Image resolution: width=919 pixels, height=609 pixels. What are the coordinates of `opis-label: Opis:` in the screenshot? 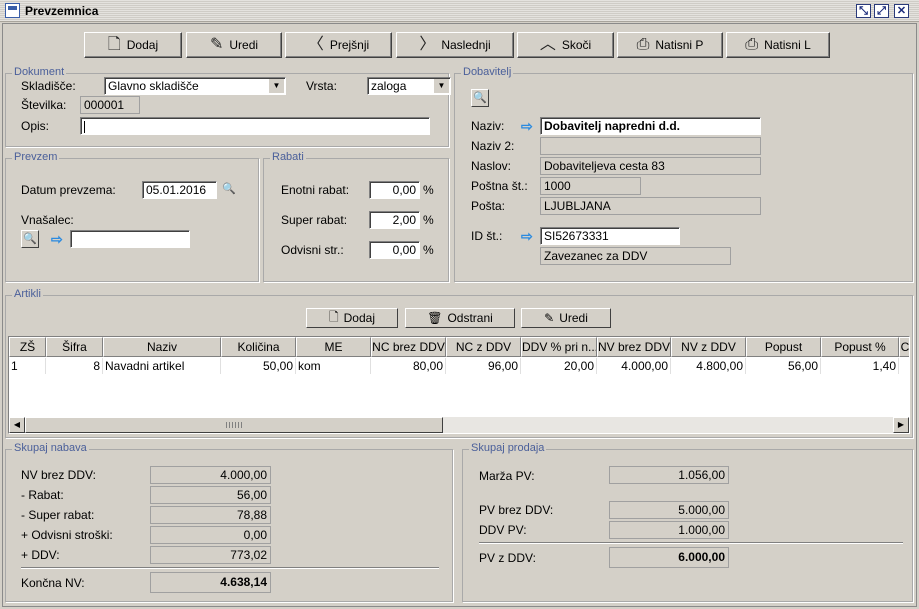 It's located at (35, 126).